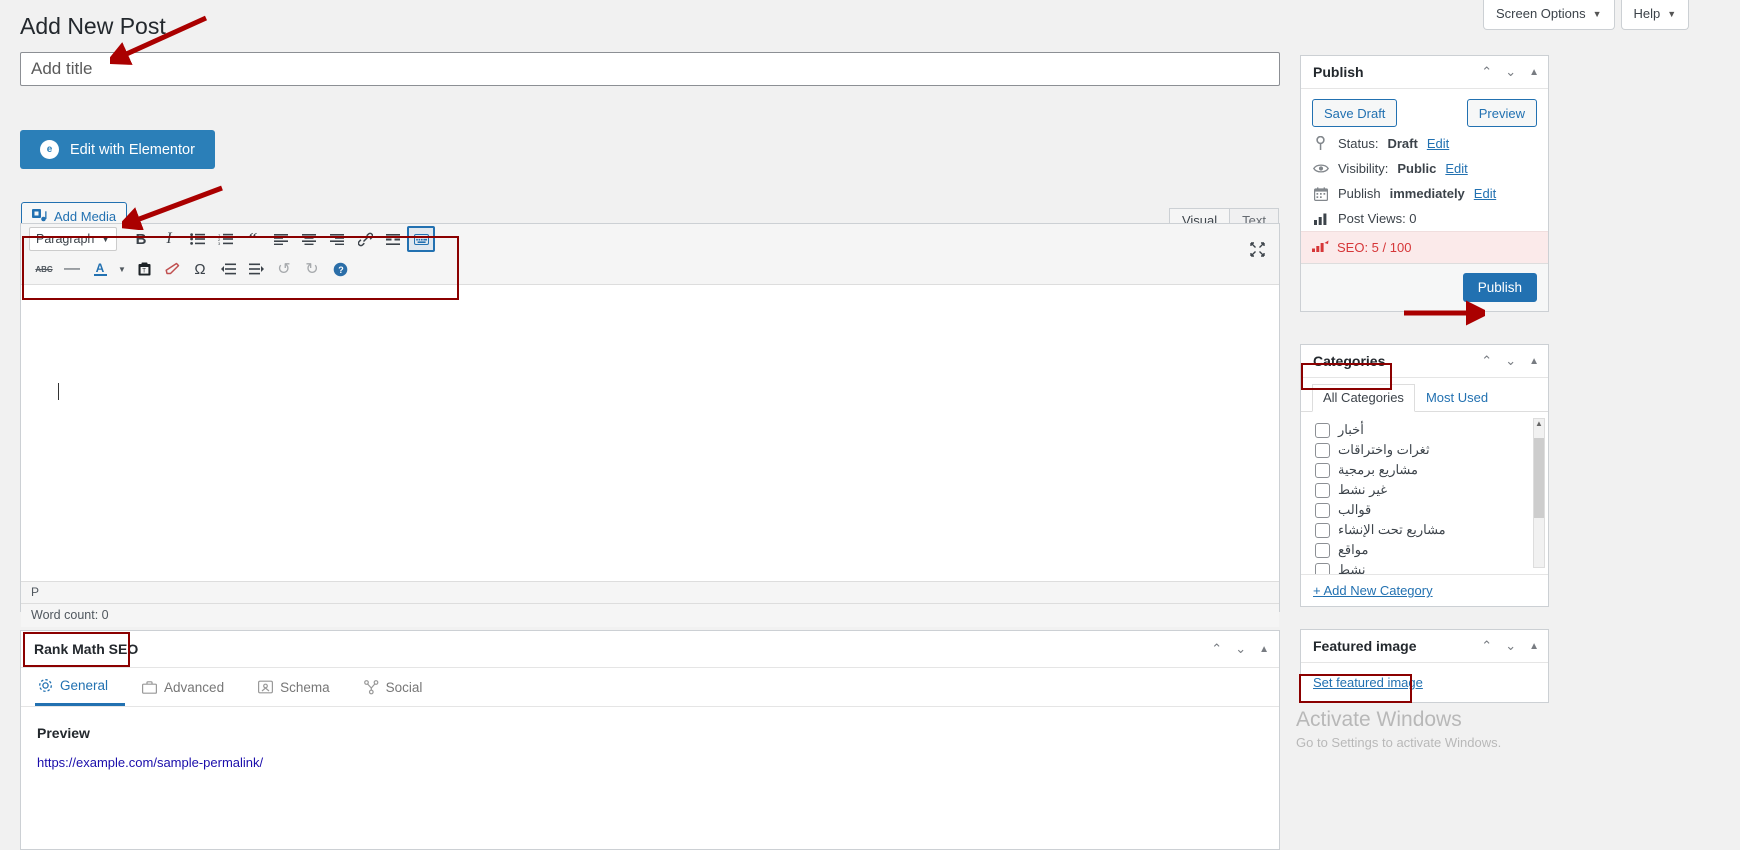 This screenshot has height=850, width=1740. Describe the element at coordinates (73, 239) in the screenshot. I see `paragraph-format-select: Paragraph ▼` at that location.